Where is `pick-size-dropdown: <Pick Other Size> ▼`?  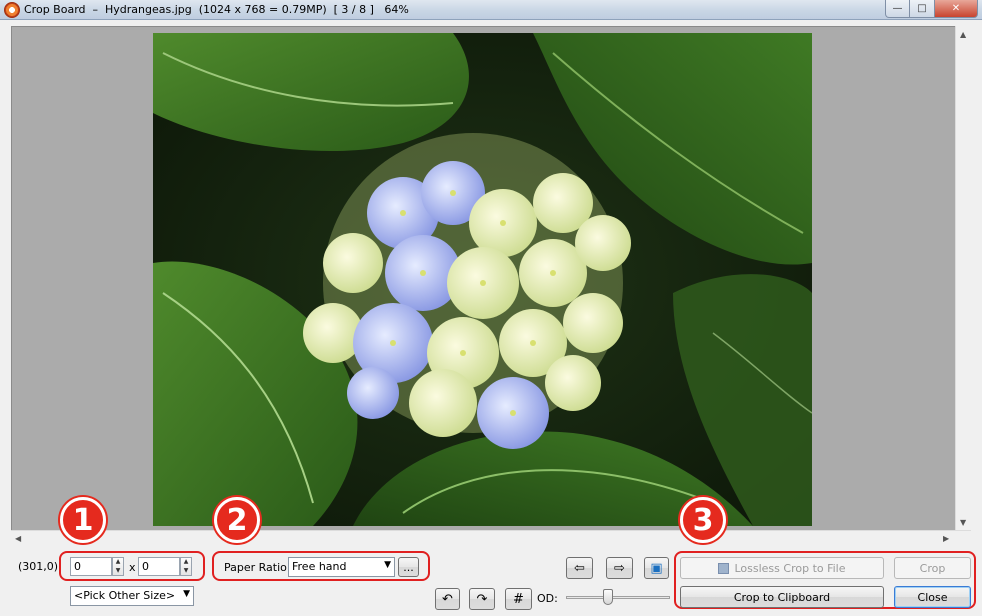 pick-size-dropdown: <Pick Other Size> ▼ is located at coordinates (132, 596).